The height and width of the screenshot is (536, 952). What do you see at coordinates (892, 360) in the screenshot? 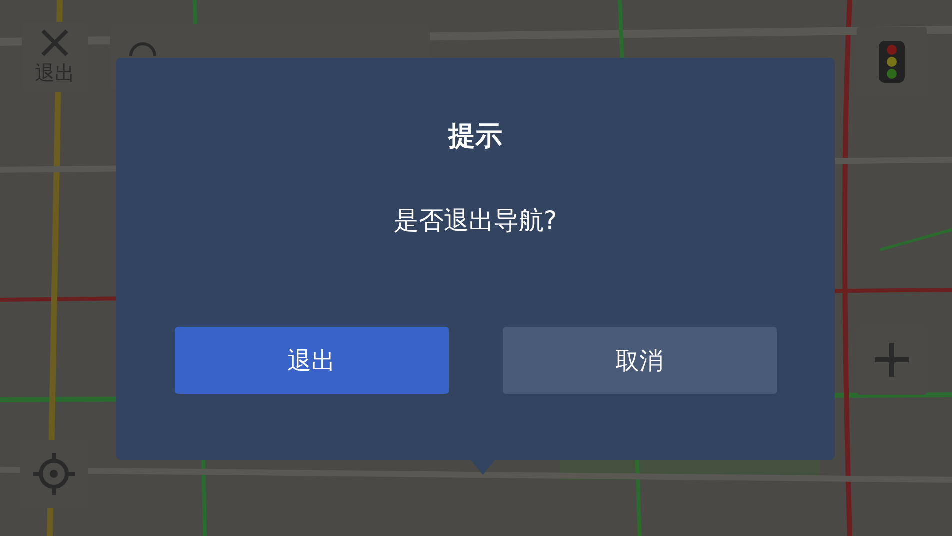
I see `plus-icon` at bounding box center [892, 360].